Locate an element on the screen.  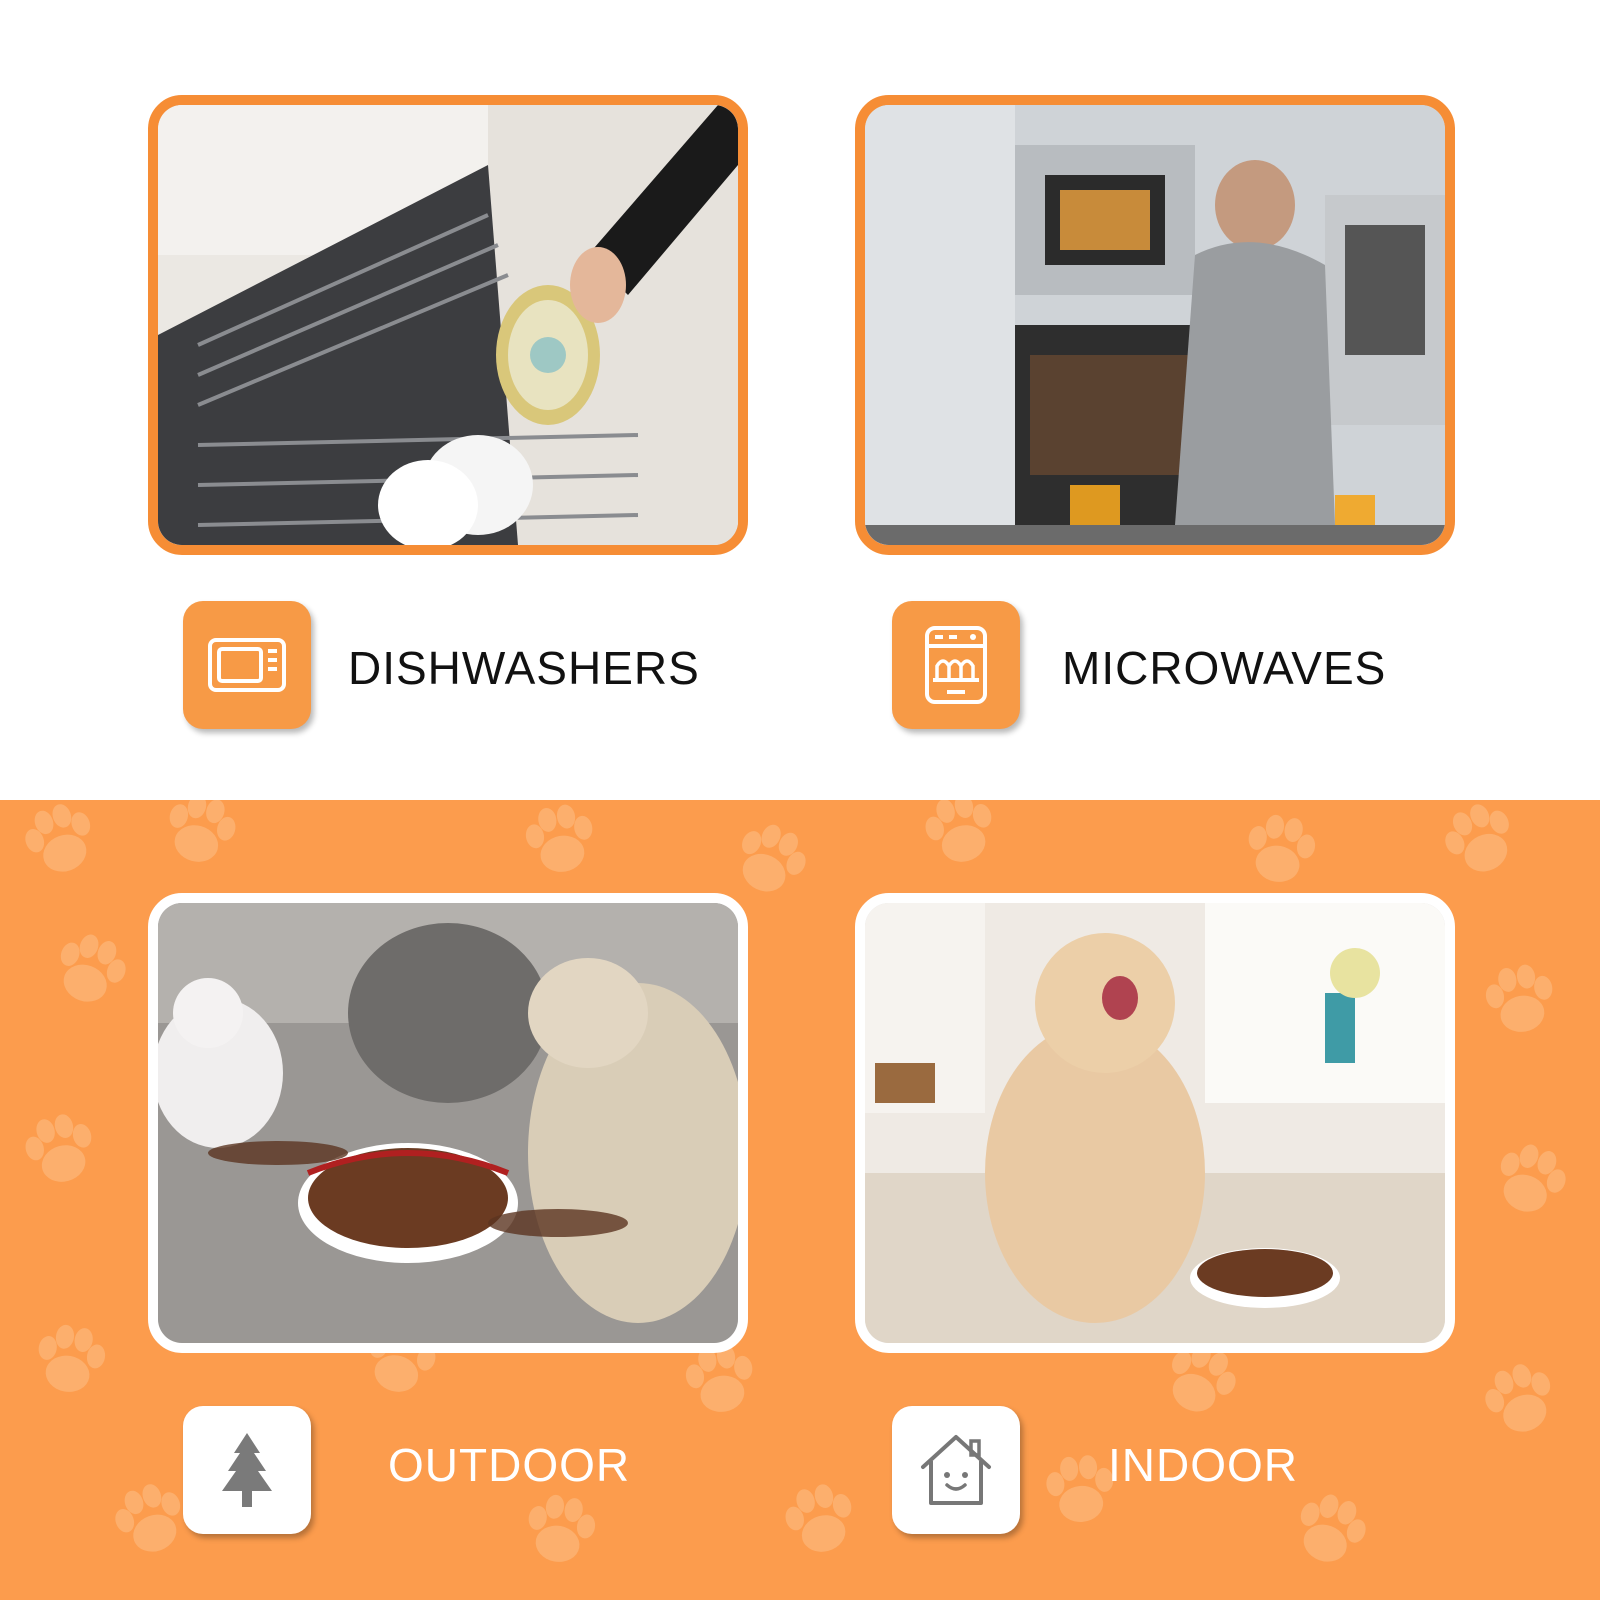
house-smile-icon is located at coordinates (956, 1470).